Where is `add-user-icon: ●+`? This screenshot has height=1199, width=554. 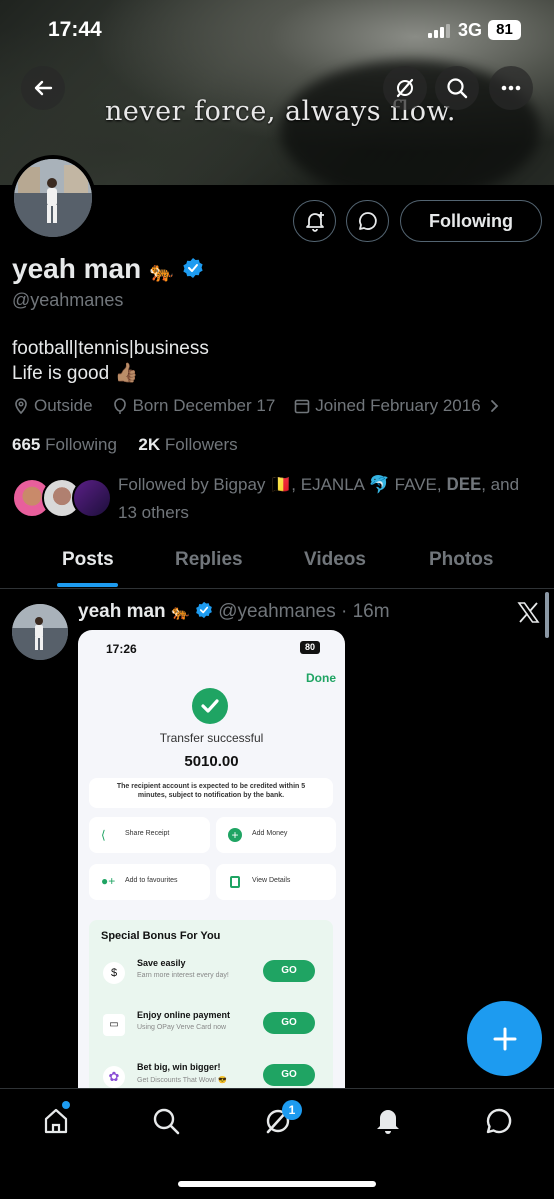 add-user-icon: ●+ is located at coordinates (108, 881).